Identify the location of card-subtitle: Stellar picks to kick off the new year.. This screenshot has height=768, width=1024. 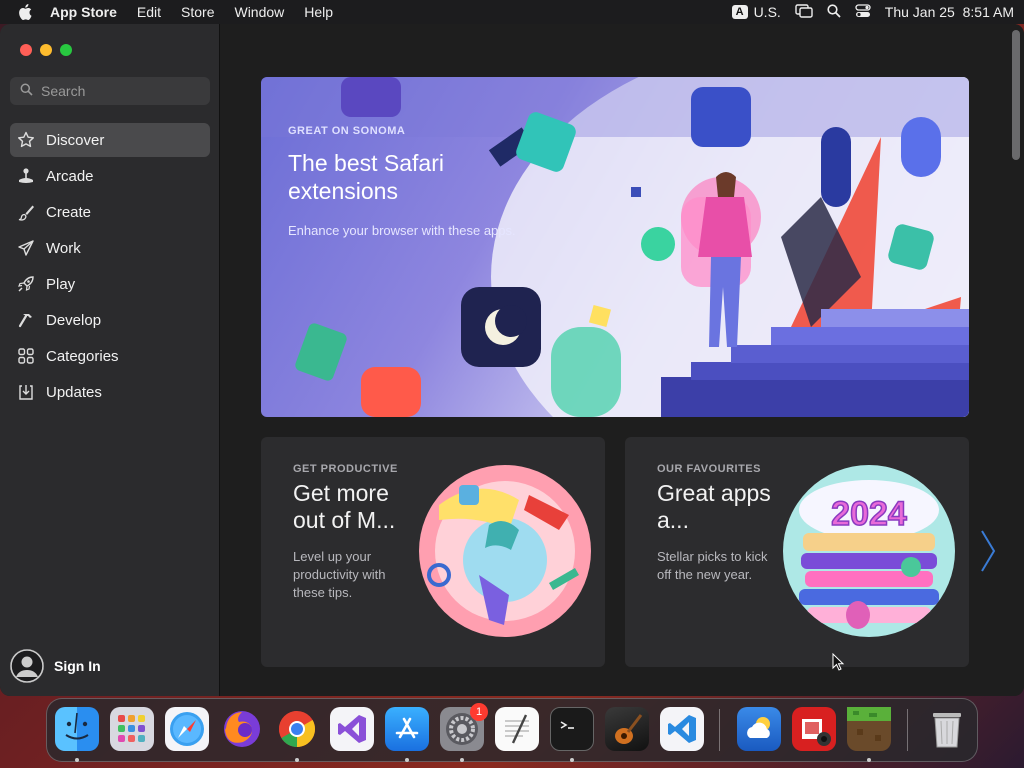
(712, 565).